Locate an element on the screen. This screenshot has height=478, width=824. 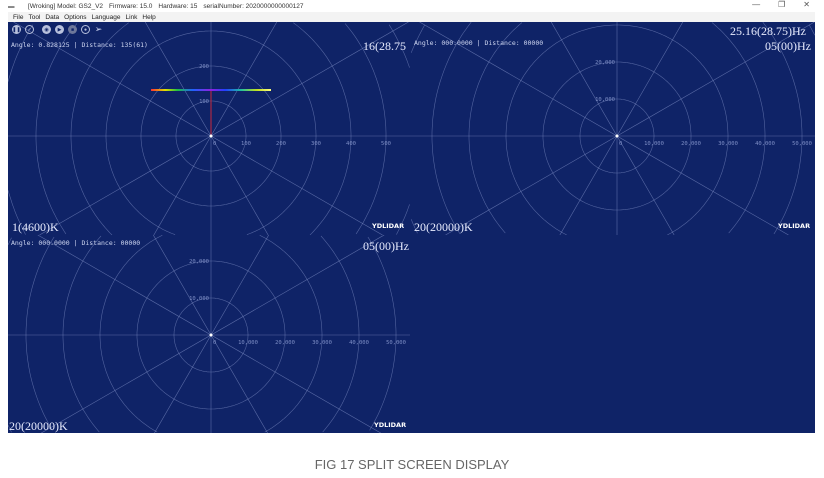
play-icon: ▶ is located at coordinates (59, 29).